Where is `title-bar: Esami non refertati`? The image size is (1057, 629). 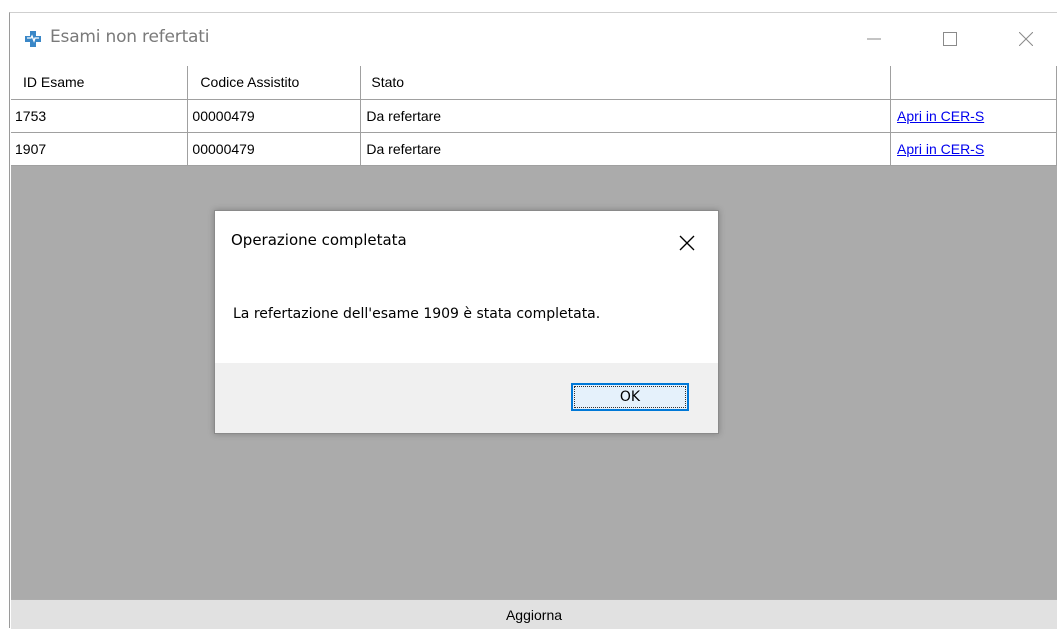
title-bar: Esami non refertati is located at coordinates (533, 39).